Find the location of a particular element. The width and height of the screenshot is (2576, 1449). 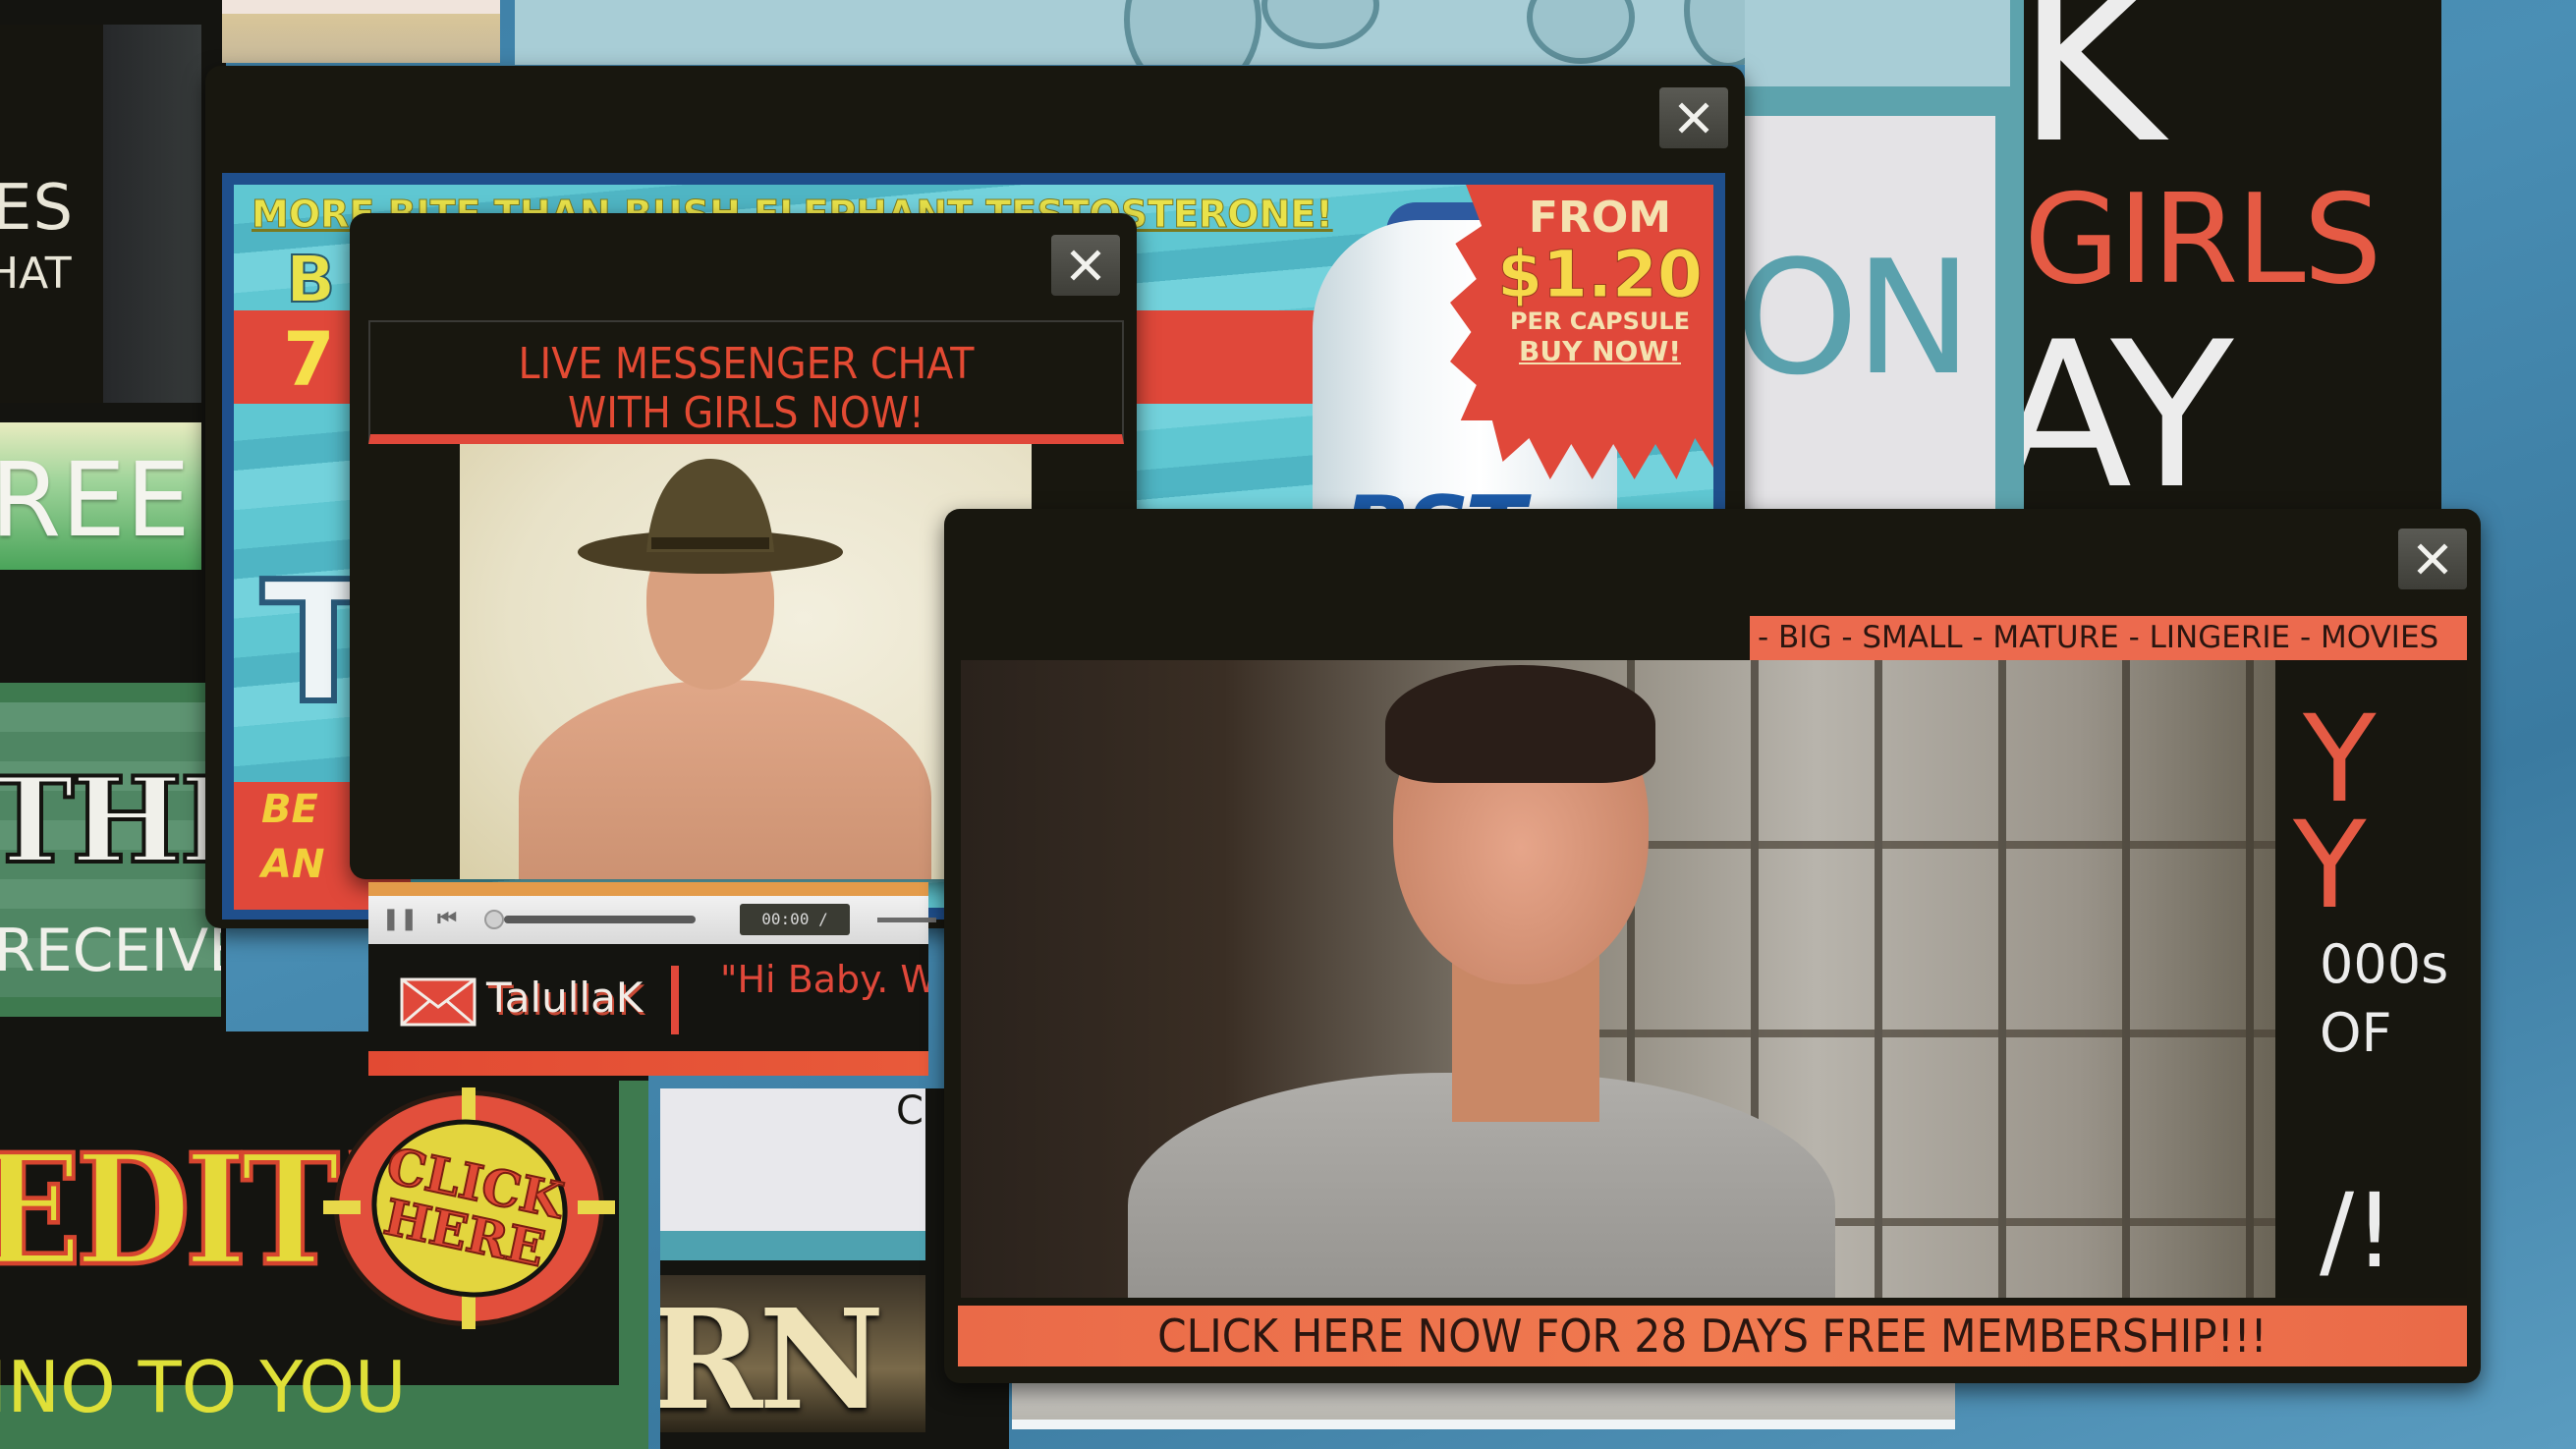

promo-text: 000s is located at coordinates (2384, 964).